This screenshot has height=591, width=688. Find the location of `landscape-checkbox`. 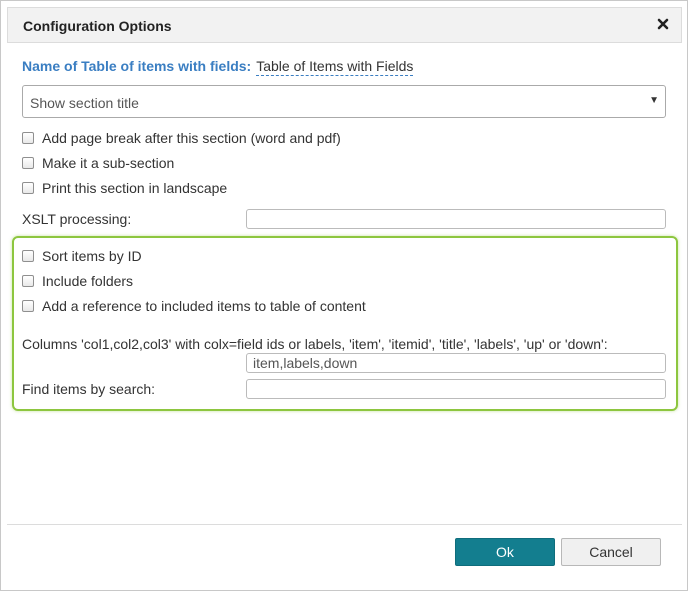

landscape-checkbox is located at coordinates (28, 188).